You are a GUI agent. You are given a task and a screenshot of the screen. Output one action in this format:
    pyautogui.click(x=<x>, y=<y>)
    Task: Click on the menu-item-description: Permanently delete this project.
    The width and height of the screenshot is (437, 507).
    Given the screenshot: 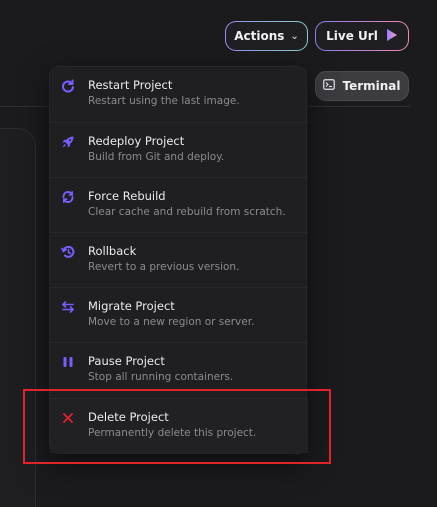 What is the action you would take?
    pyautogui.click(x=172, y=433)
    